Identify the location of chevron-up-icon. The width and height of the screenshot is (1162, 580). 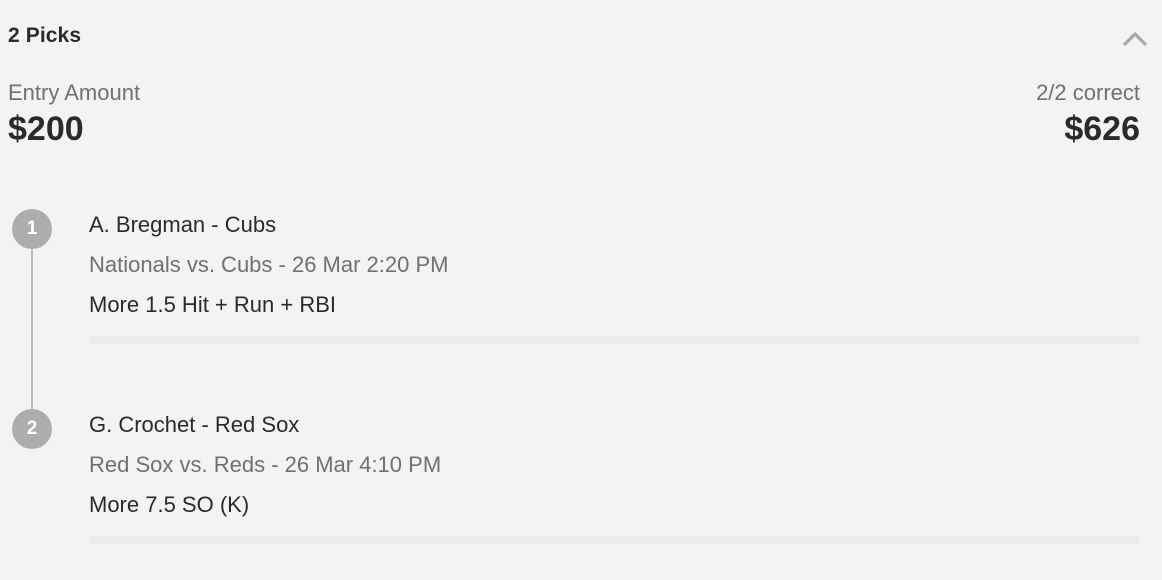
(1135, 38).